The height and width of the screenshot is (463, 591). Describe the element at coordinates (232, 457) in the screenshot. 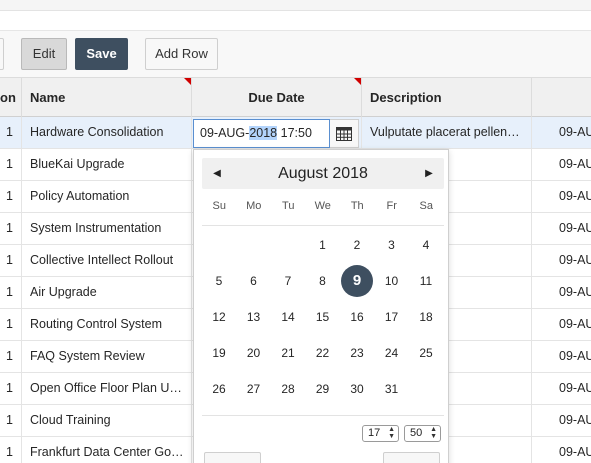

I see `picker-footer-button-left` at that location.